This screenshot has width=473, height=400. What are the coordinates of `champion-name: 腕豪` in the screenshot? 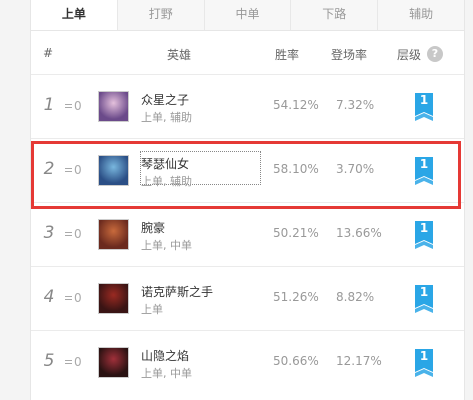 It's located at (153, 227).